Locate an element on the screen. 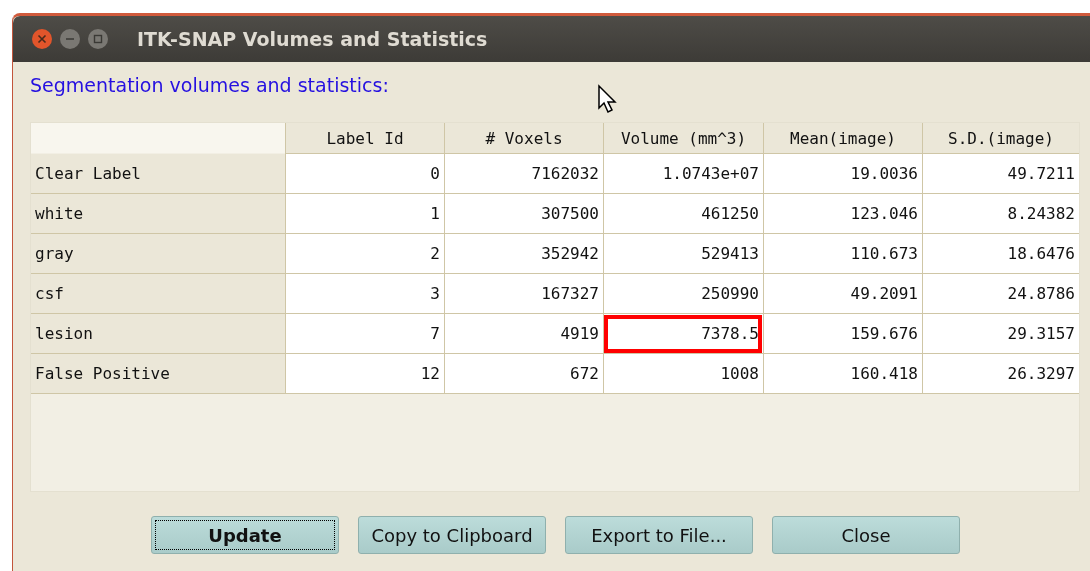 The width and height of the screenshot is (1090, 571). table-cell: 8.24382 is located at coordinates (1000, 214).